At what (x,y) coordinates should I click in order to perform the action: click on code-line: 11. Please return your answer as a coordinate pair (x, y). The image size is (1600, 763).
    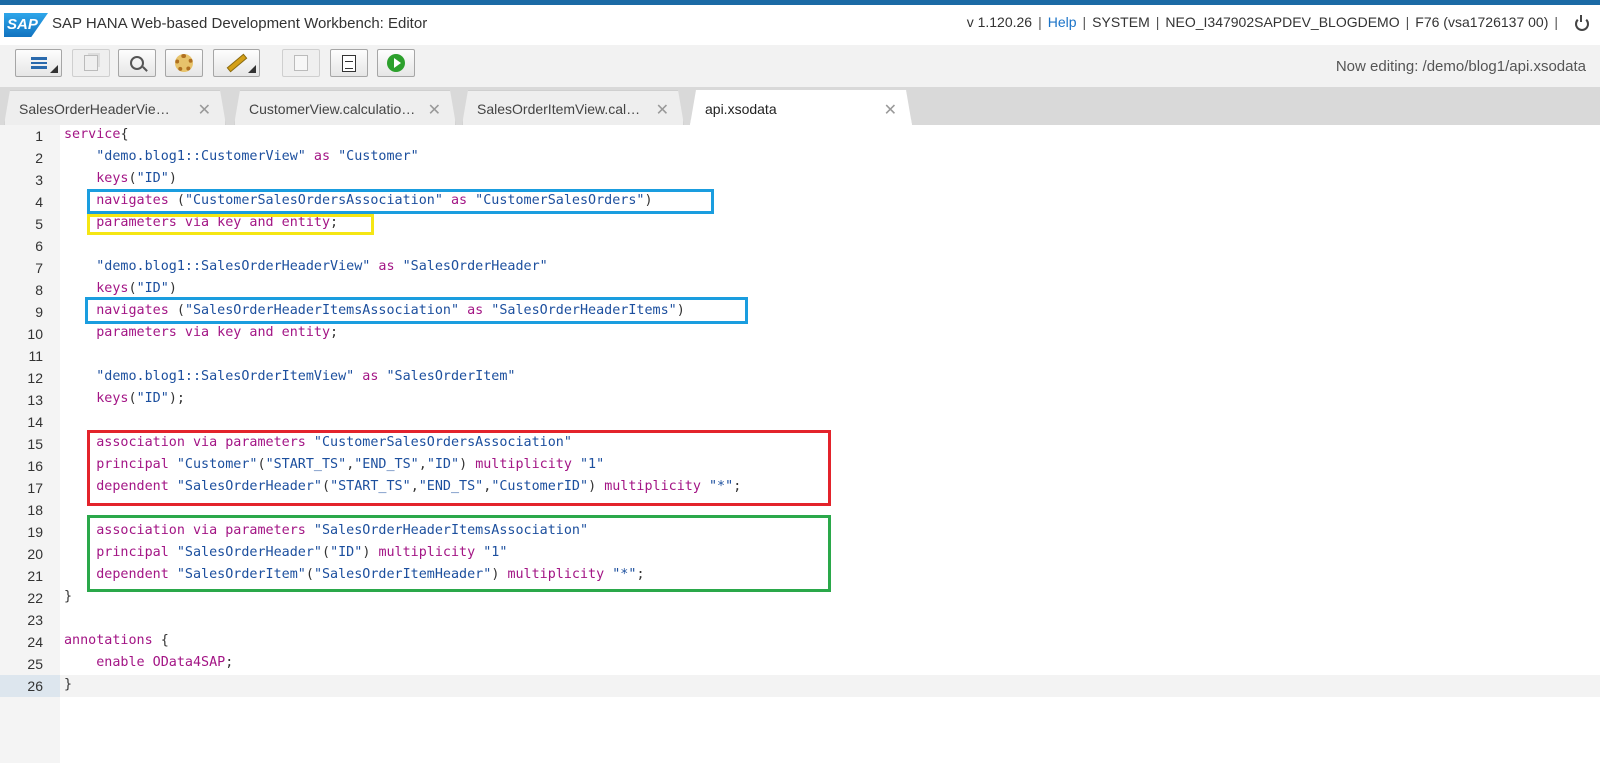
    Looking at the image, I should click on (800, 356).